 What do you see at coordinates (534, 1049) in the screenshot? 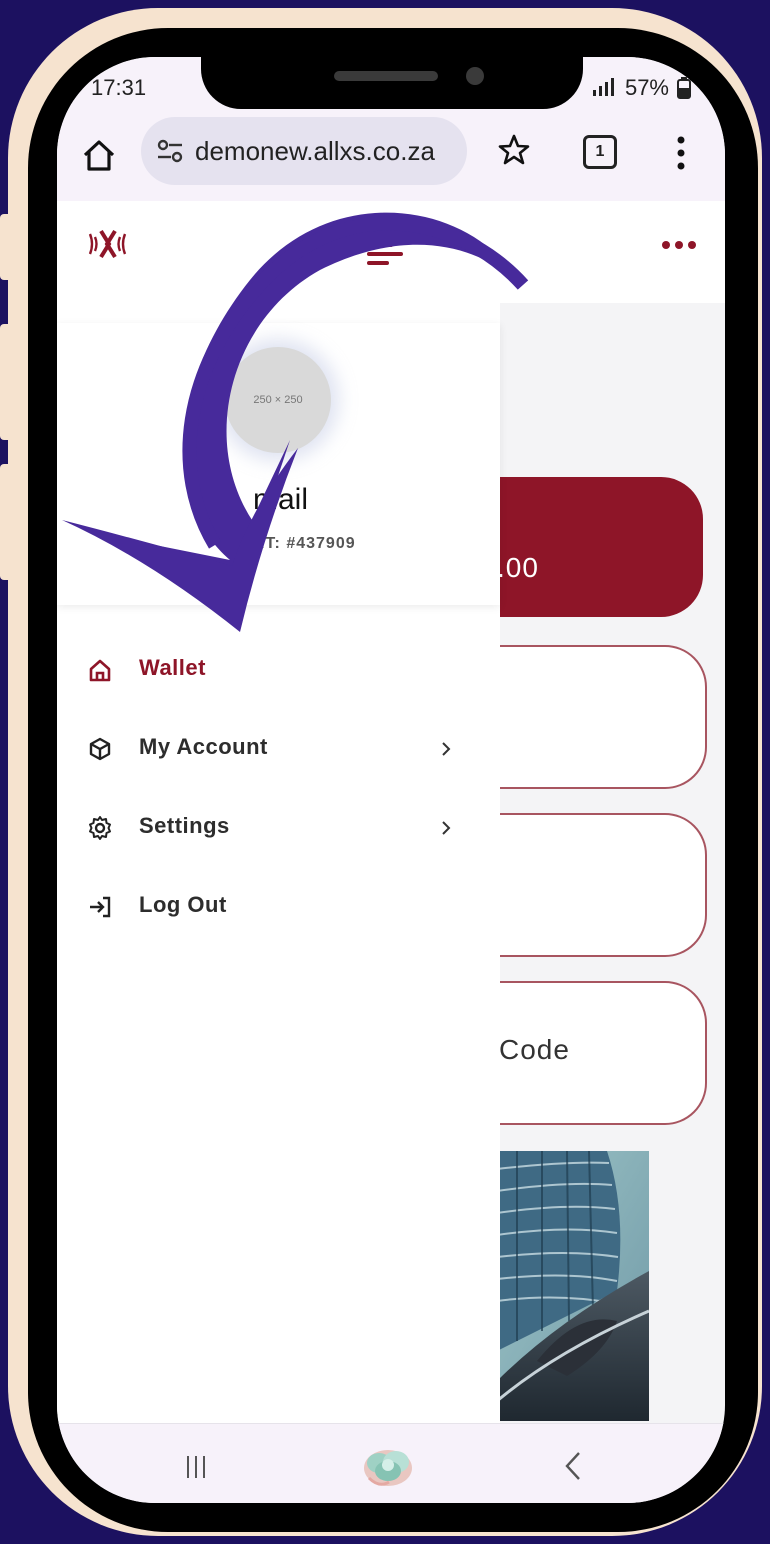
I see `code-action-label: Code` at bounding box center [534, 1049].